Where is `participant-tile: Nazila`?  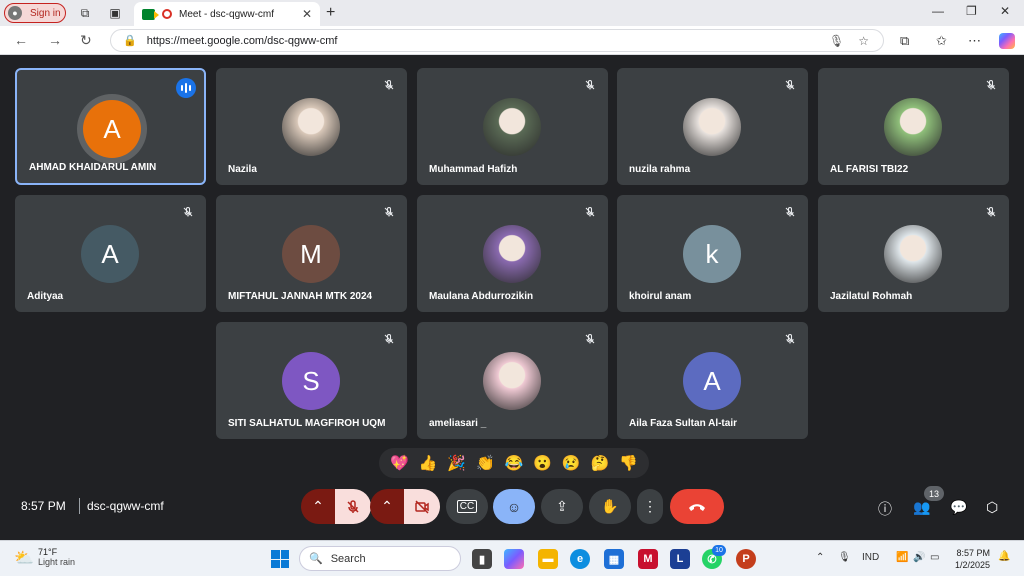
participant-tile: Nazila is located at coordinates (311, 126).